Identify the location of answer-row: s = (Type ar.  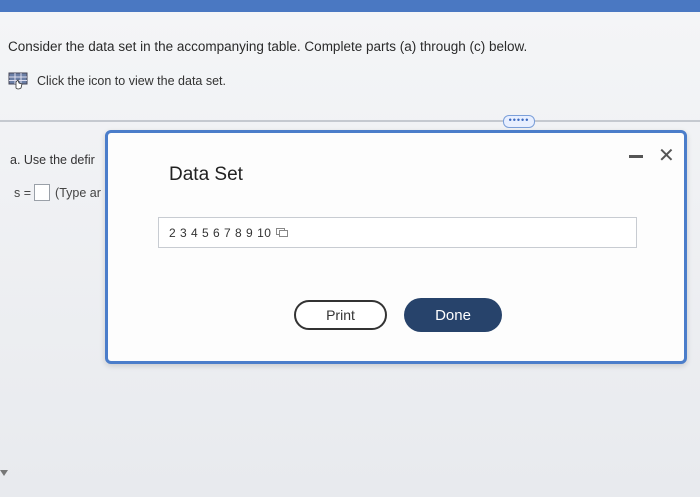
(57, 192).